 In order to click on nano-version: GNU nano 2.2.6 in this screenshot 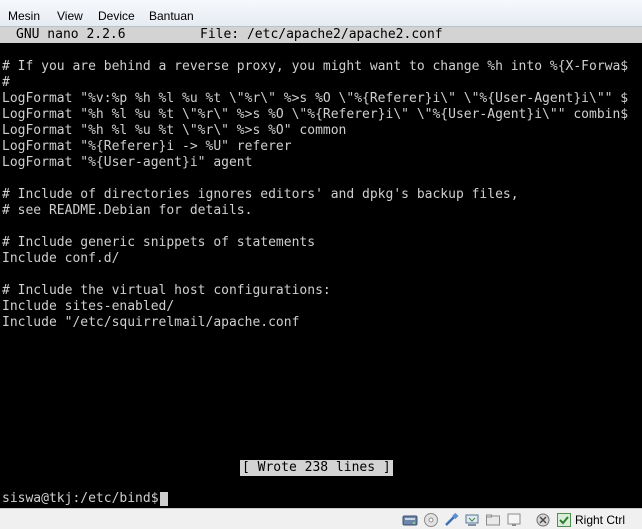, I will do `click(71, 34)`.